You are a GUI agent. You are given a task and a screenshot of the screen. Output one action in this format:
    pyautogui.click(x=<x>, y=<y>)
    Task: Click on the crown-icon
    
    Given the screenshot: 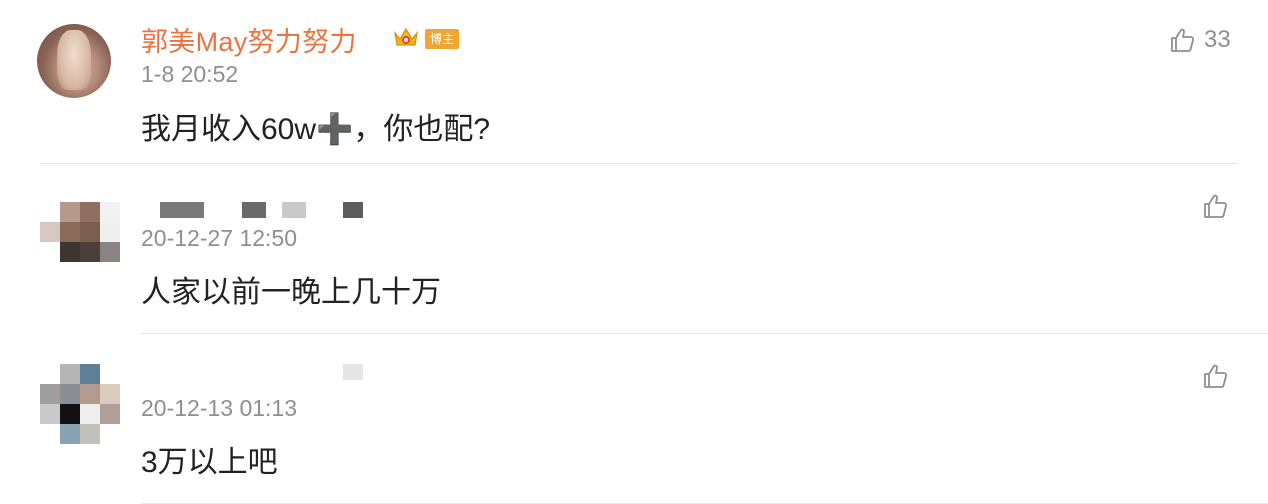 What is the action you would take?
    pyautogui.click(x=406, y=37)
    